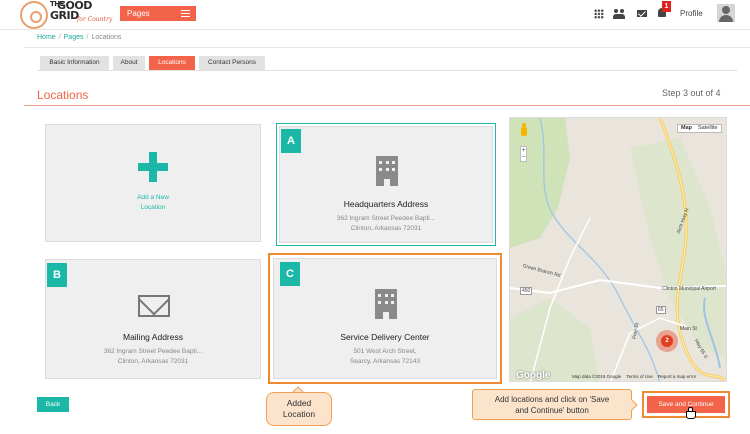 Image resolution: width=750 pixels, height=434 pixels. What do you see at coordinates (129, 63) in the screenshot?
I see `tab-about: About` at bounding box center [129, 63].